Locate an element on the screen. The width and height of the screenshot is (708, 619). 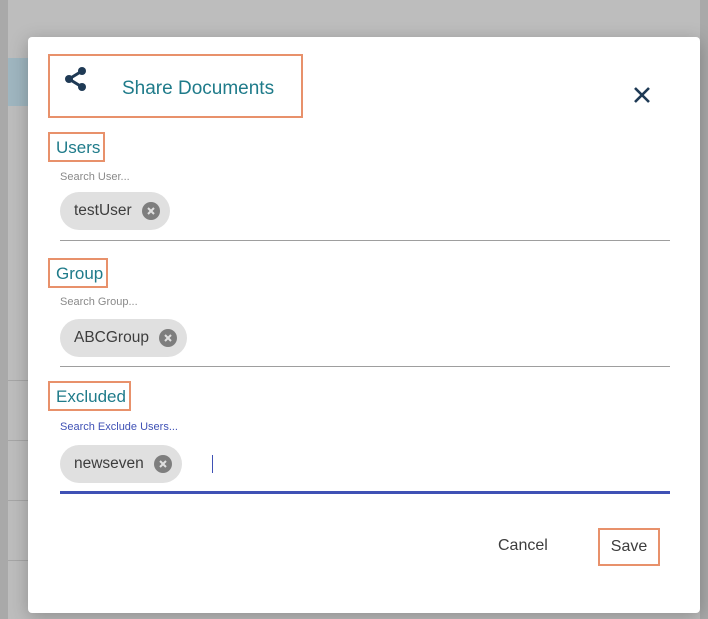
users-label: Users is located at coordinates (77, 147).